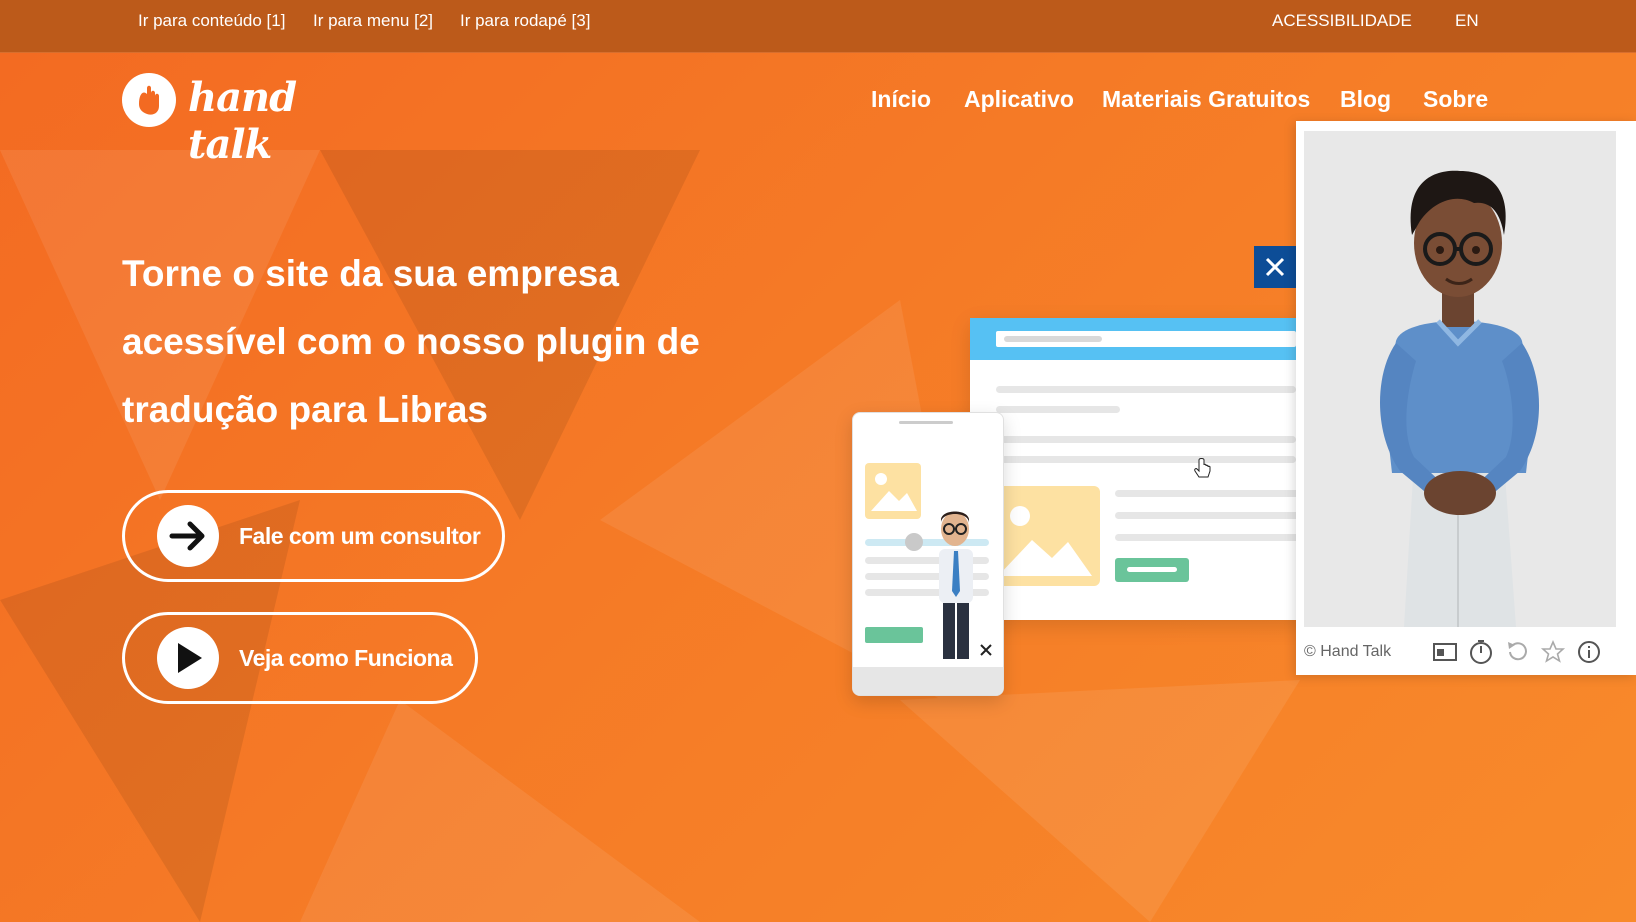  Describe the element at coordinates (1553, 652) in the screenshot. I see `star-icon` at that location.